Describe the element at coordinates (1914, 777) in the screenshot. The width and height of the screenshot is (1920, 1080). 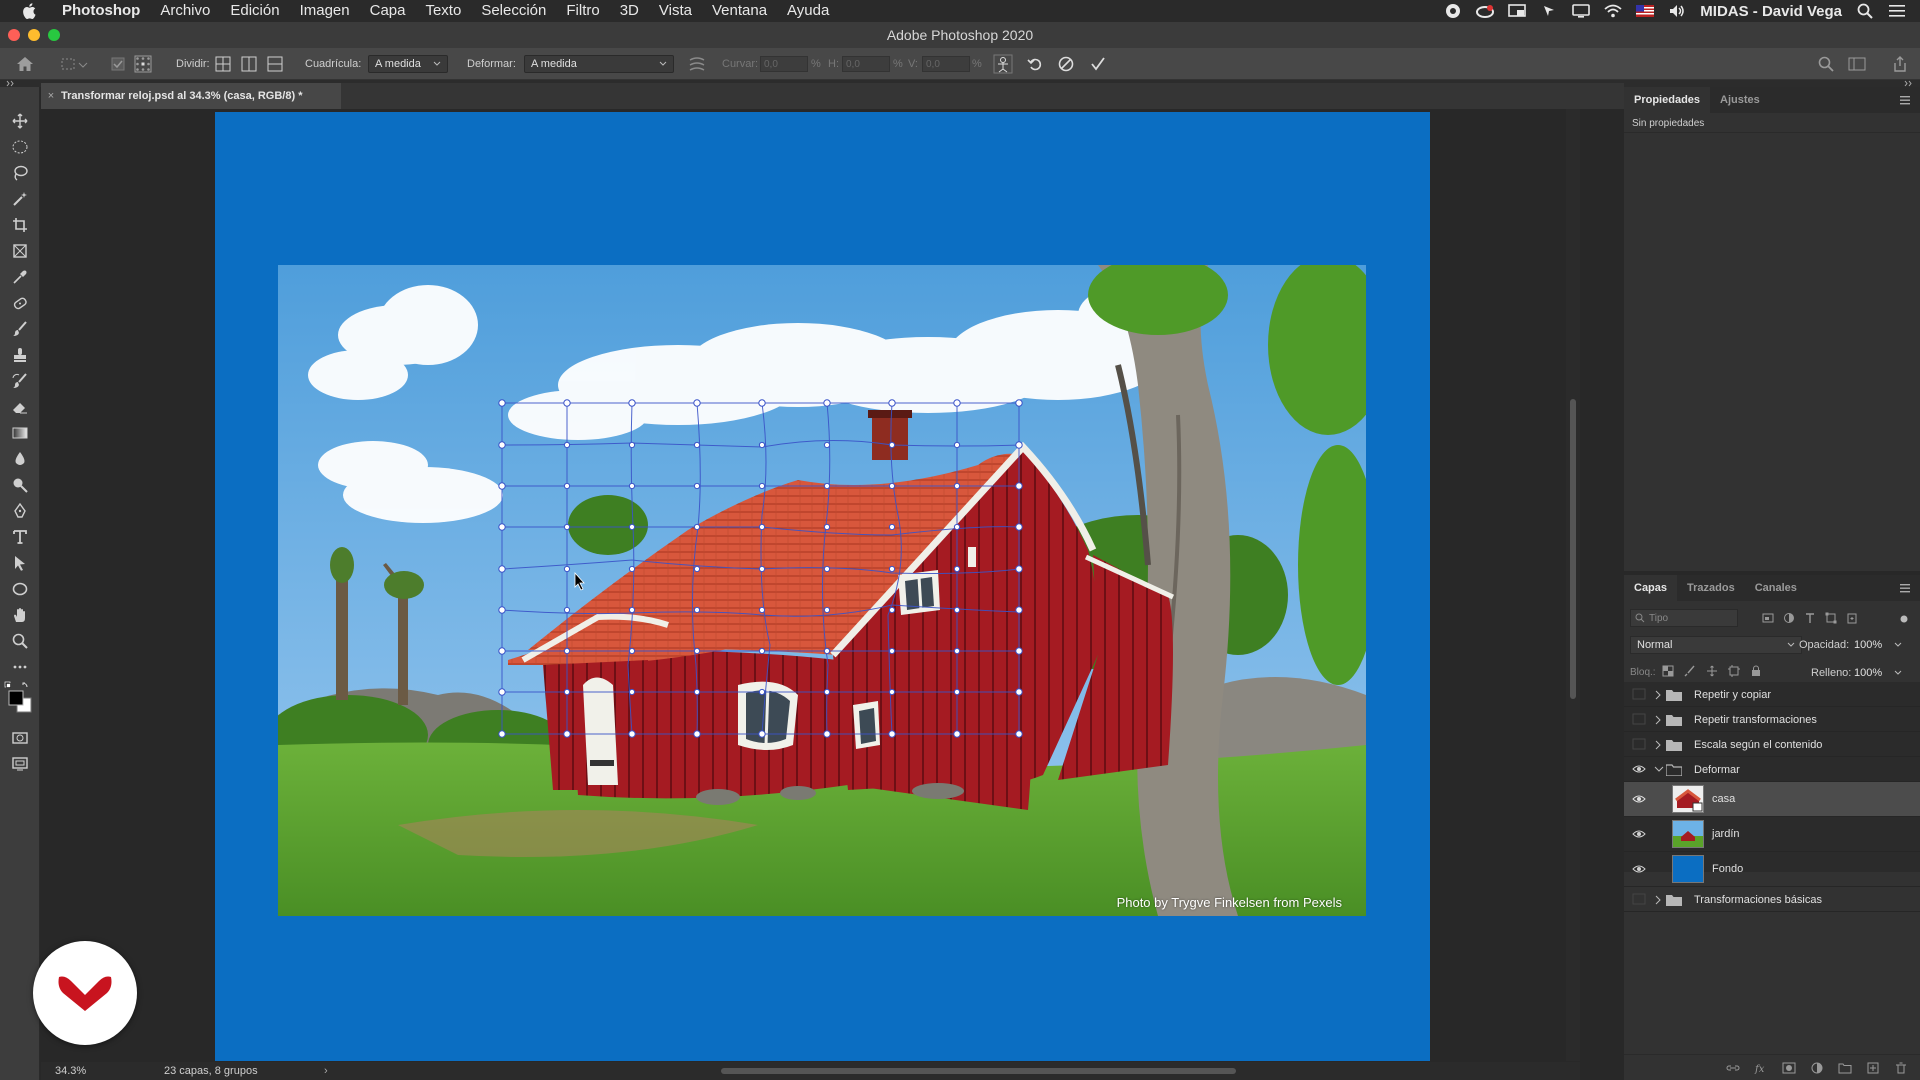
I see `layers-scrollbar` at that location.